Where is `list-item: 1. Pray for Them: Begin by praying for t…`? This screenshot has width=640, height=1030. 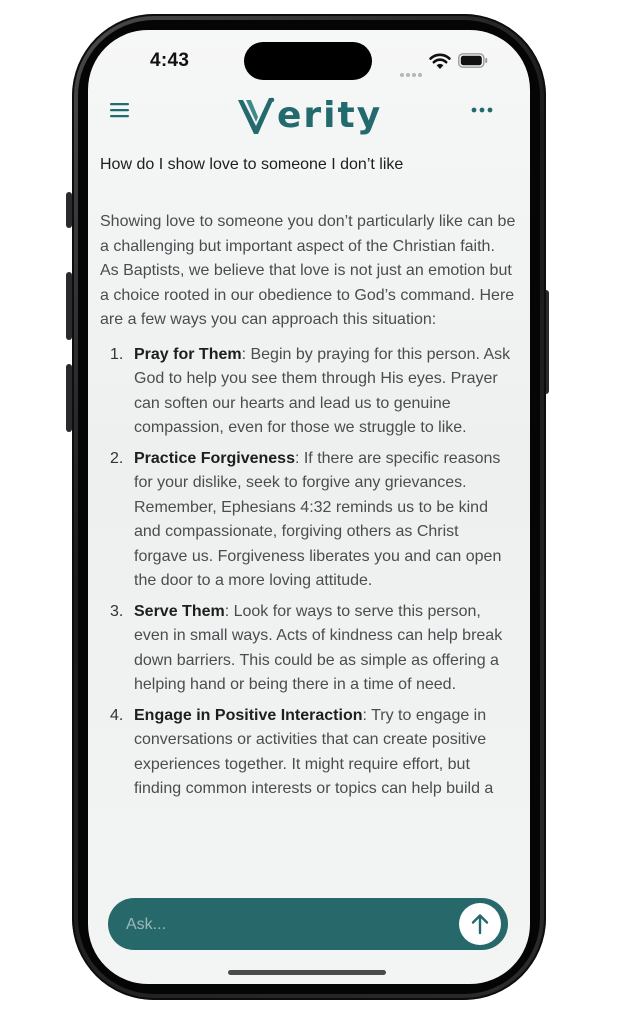
list-item: 1. Pray for Them: Begin by praying for t… is located at coordinates (308, 392).